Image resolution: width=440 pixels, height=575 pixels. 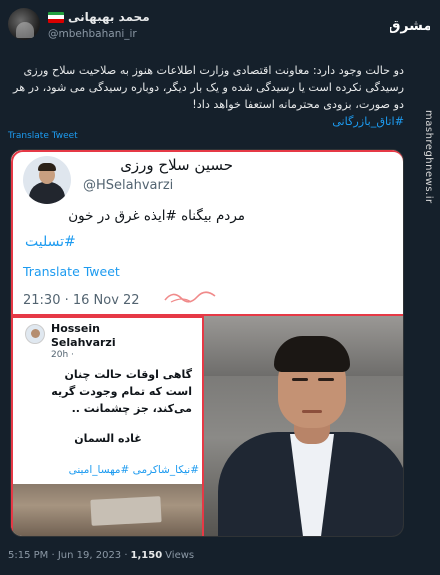 I want to click on embedded-avatar, so click(x=47, y=180).